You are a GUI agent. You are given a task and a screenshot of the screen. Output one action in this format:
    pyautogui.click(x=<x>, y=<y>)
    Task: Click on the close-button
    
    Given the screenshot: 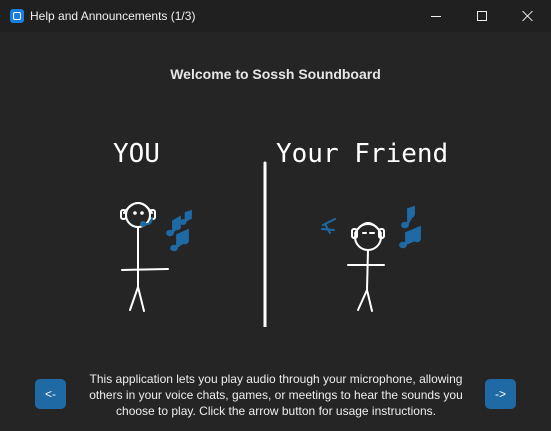 What is the action you would take?
    pyautogui.click(x=528, y=16)
    